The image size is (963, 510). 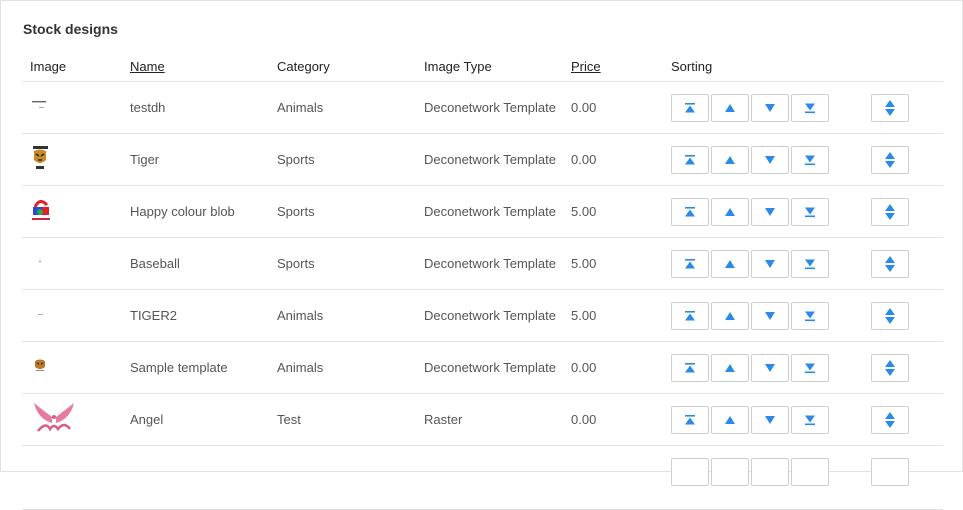 I want to click on table-row: TIGER2 Animals Deconetwork Template 5.00, so click(x=482, y=315).